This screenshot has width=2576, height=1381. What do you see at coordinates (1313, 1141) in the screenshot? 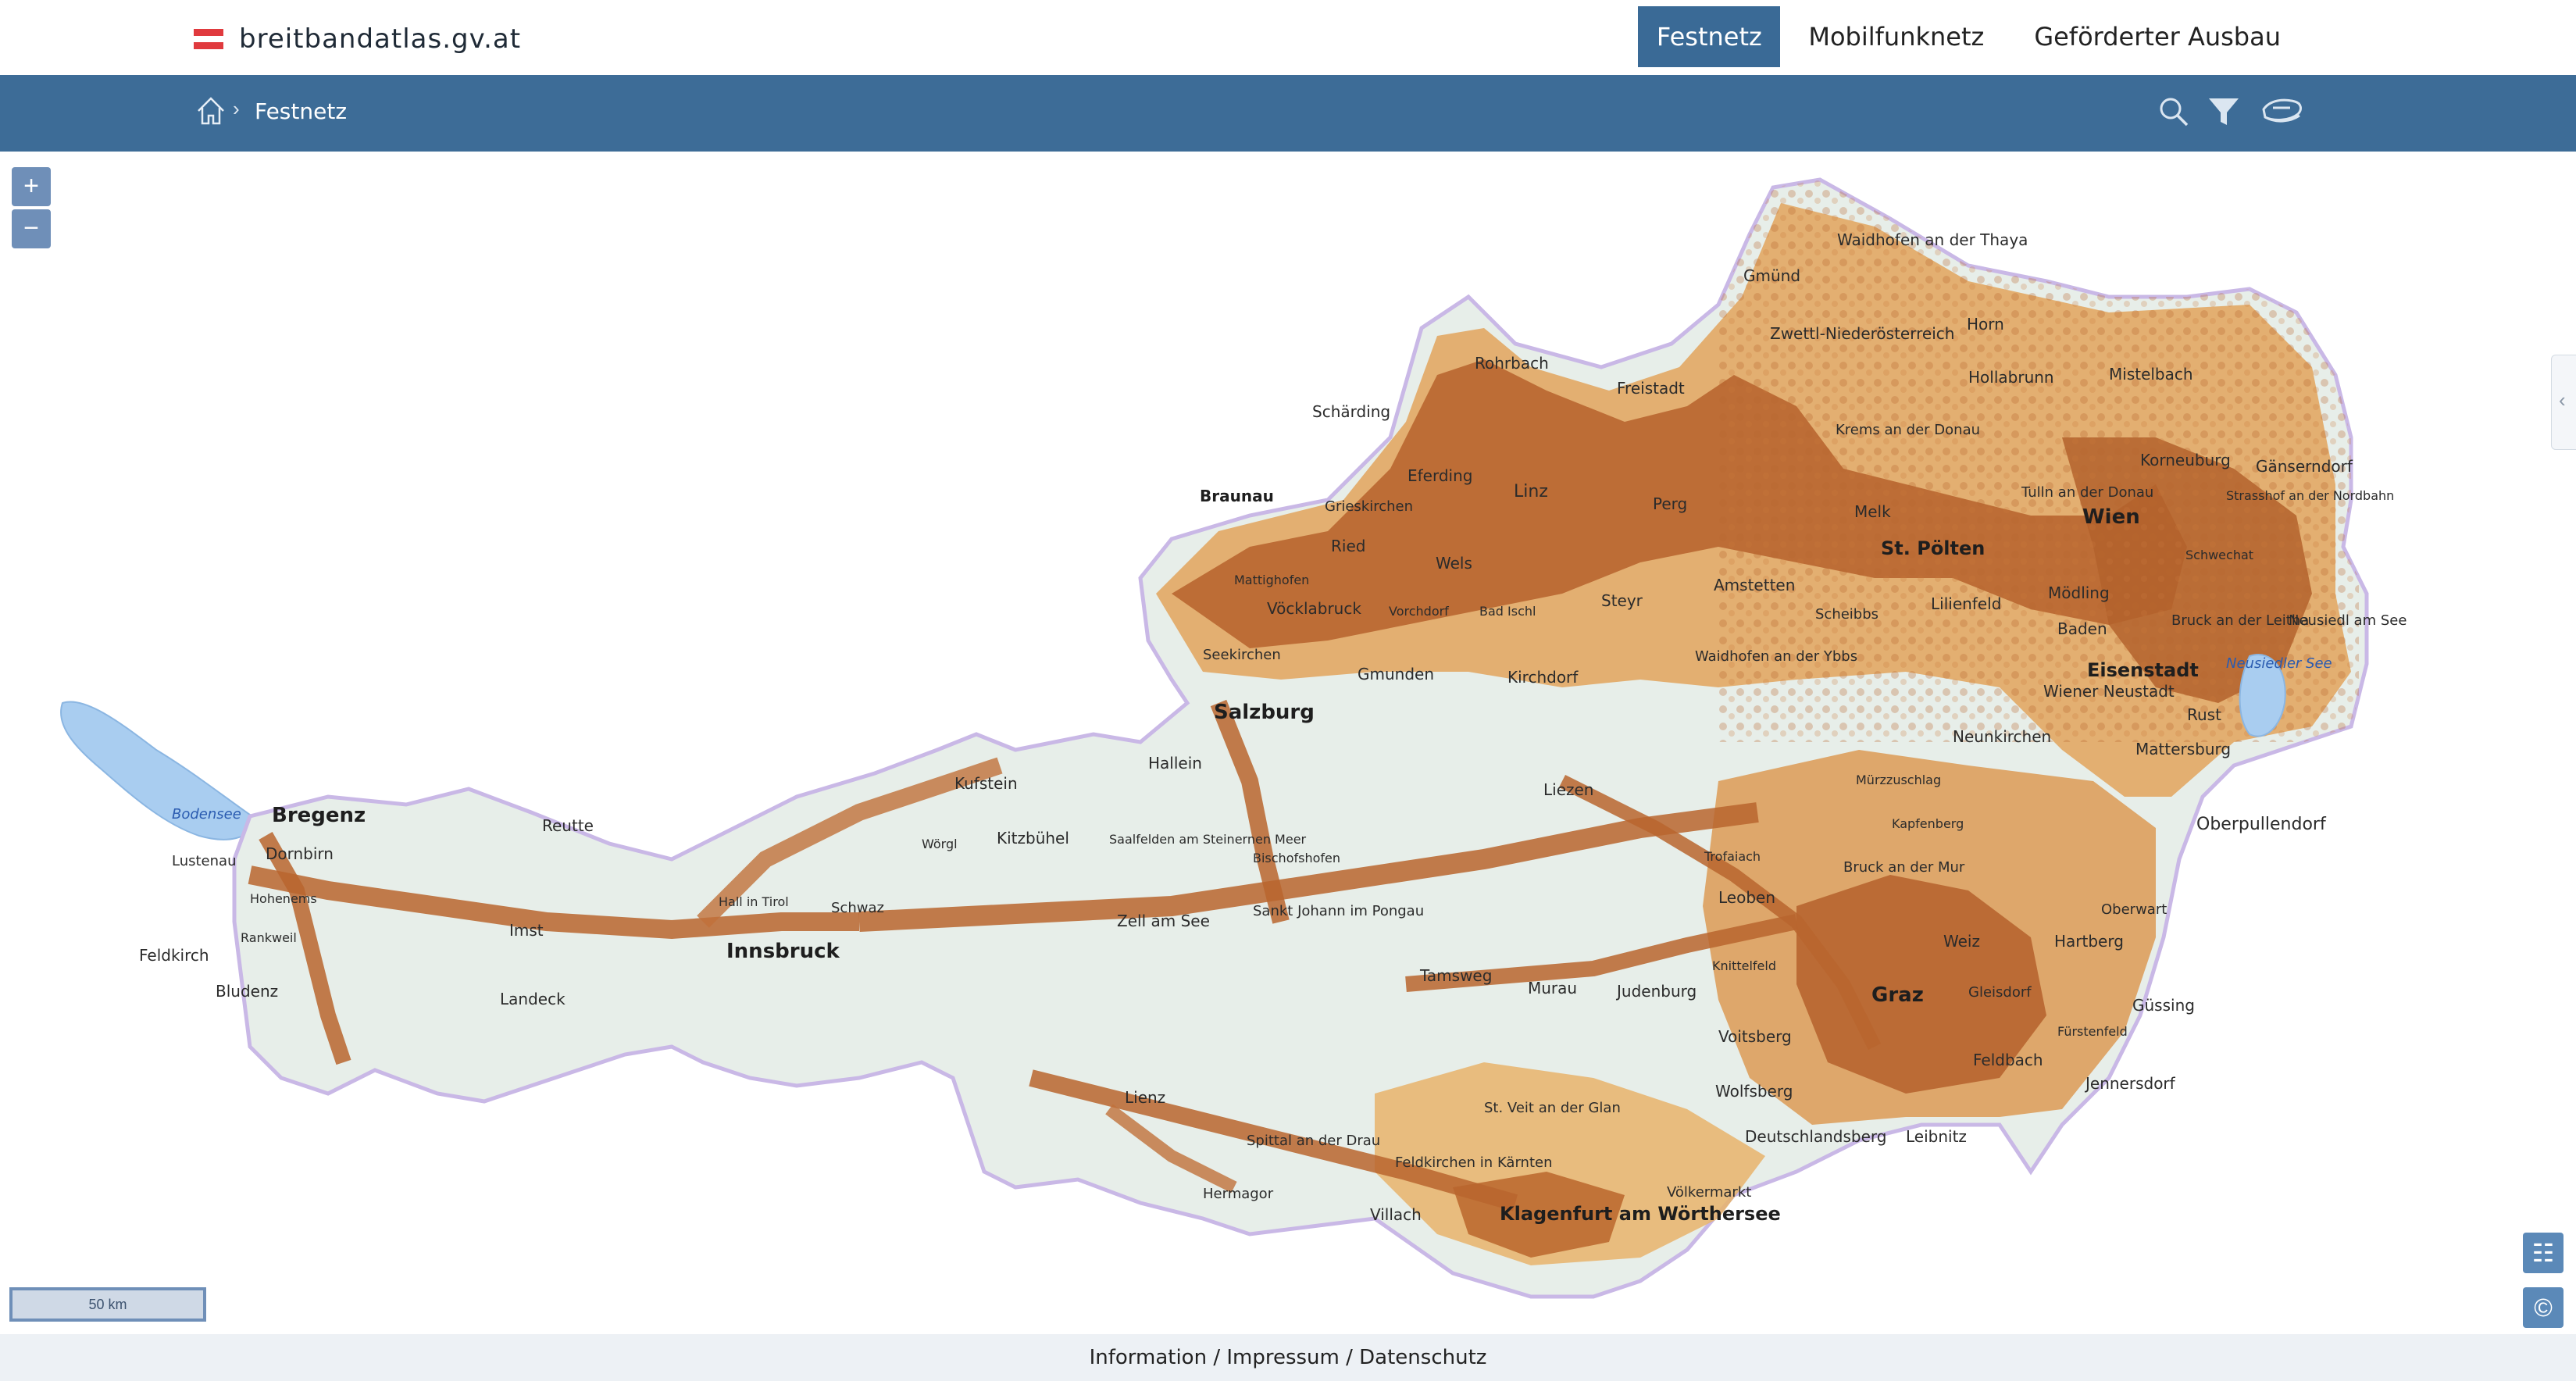
I see `place-label: Spittal an der Drau` at bounding box center [1313, 1141].